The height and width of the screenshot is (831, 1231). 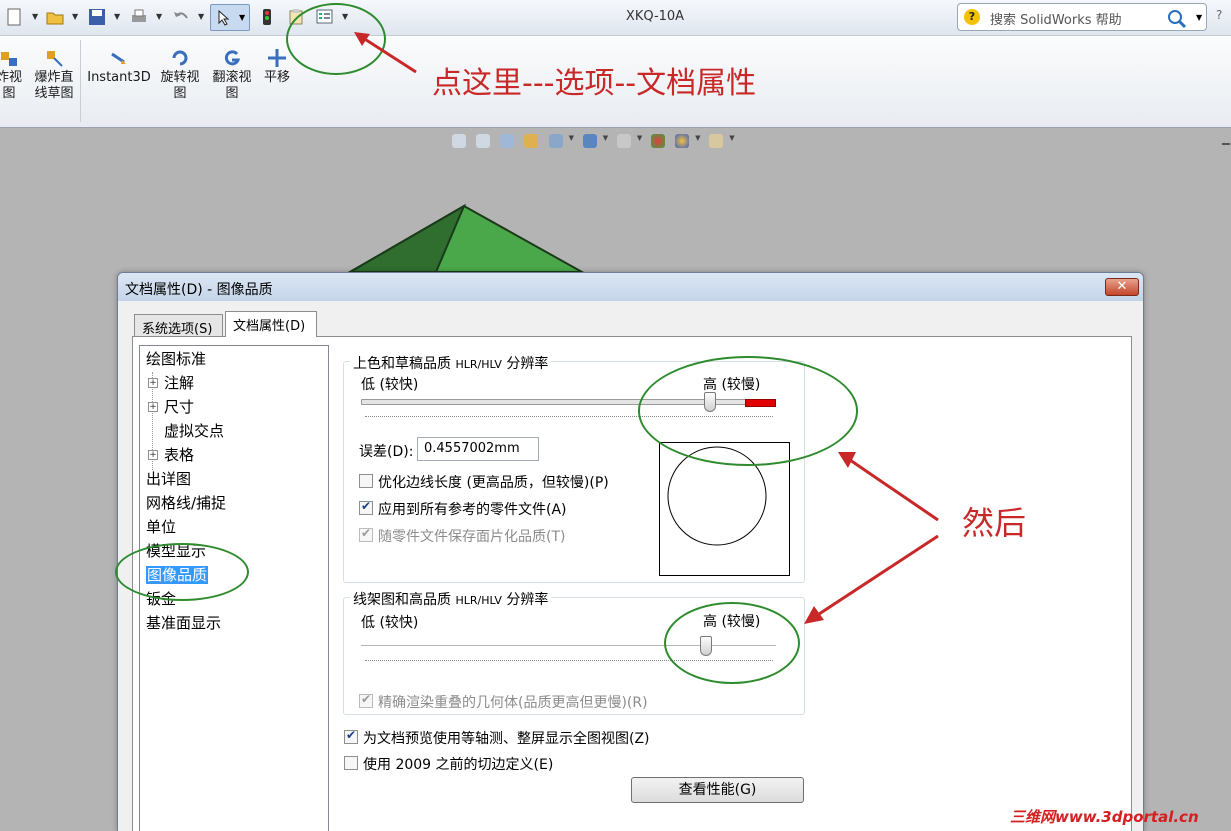 I want to click on pre-2009-tangent-edge-checkbox, so click(x=351, y=763).